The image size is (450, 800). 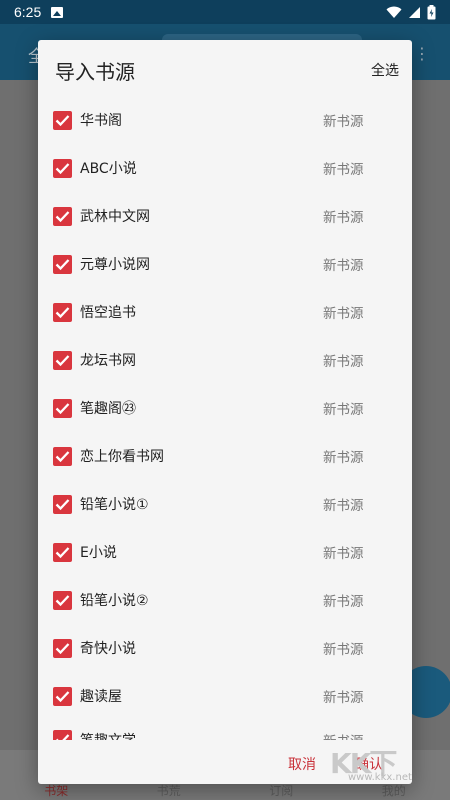 I want to click on source-name: 龙坛书网, so click(x=108, y=361).